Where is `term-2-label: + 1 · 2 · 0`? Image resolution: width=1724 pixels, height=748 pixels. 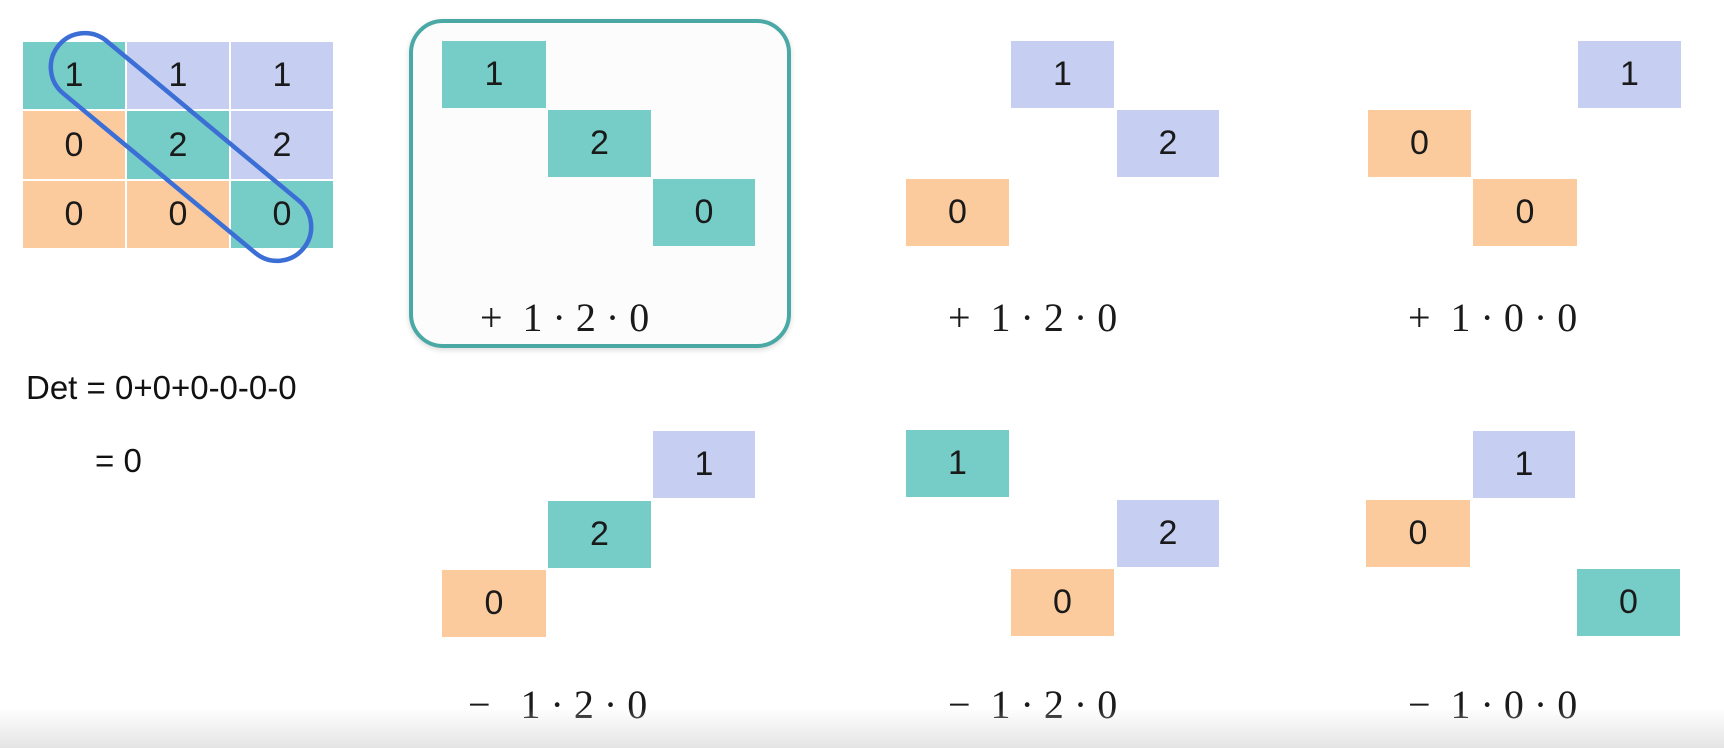
term-2-label: + 1 · 2 · 0 is located at coordinates (1033, 317).